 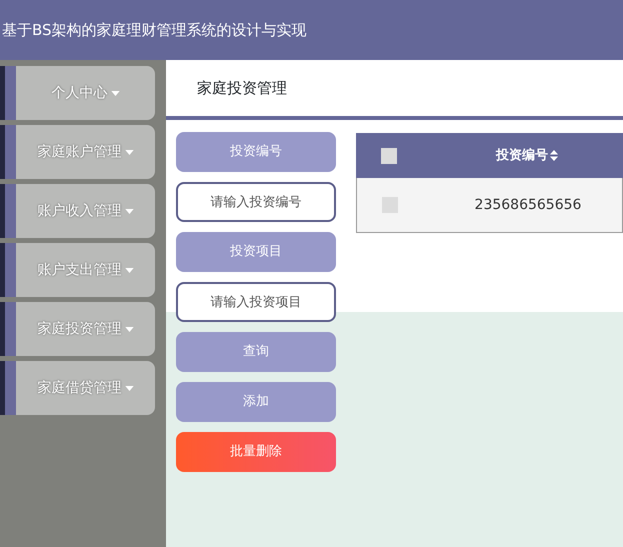 I want to click on app-title: 基于BS架构的家庭理财管理系统的设计与实现, so click(x=154, y=30).